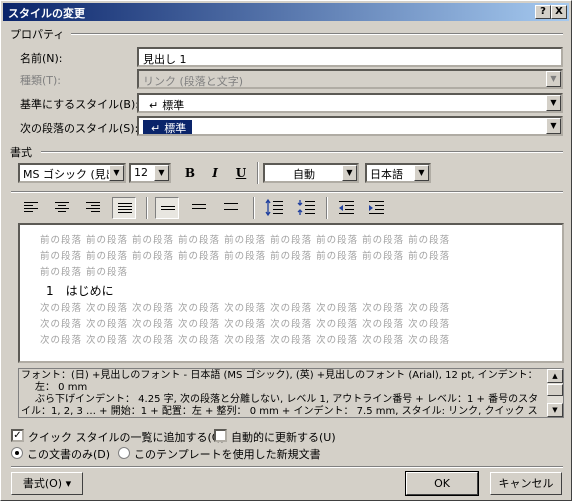 Image resolution: width=572 pixels, height=501 pixels. What do you see at coordinates (302, 152) in the screenshot?
I see `format-divider` at bounding box center [302, 152].